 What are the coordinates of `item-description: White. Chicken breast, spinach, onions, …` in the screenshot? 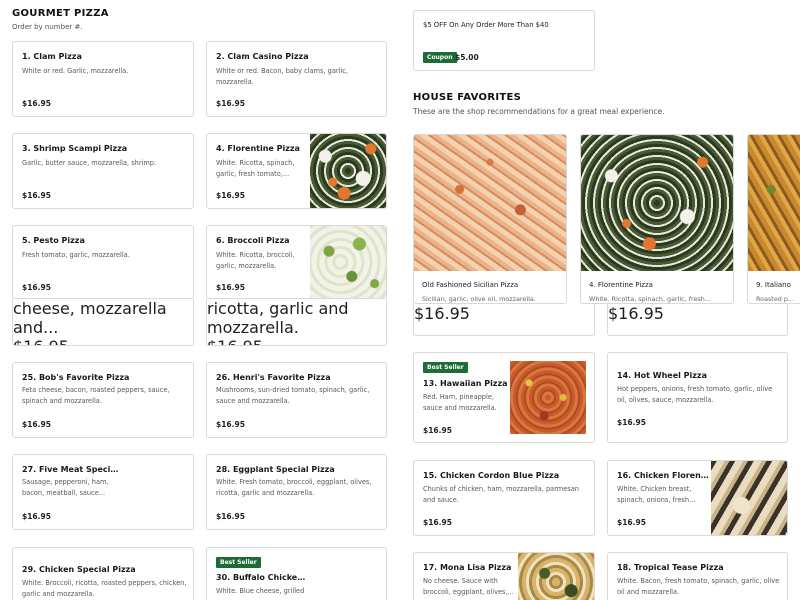 It's located at (656, 494).